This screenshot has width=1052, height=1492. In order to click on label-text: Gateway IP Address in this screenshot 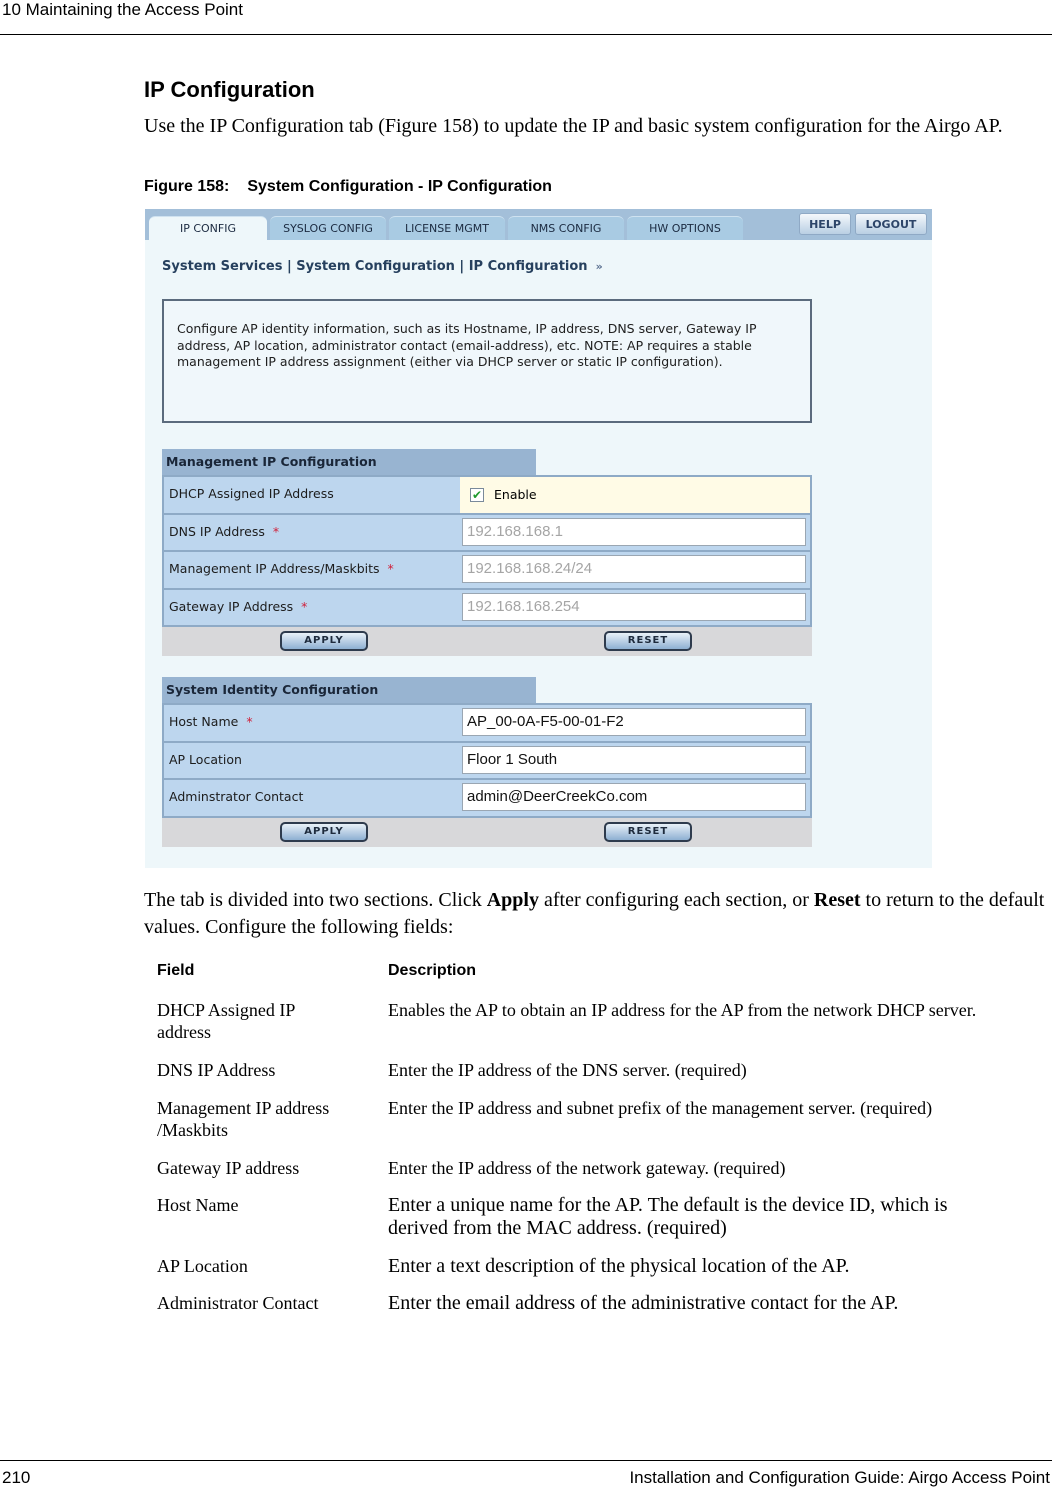, I will do `click(231, 606)`.